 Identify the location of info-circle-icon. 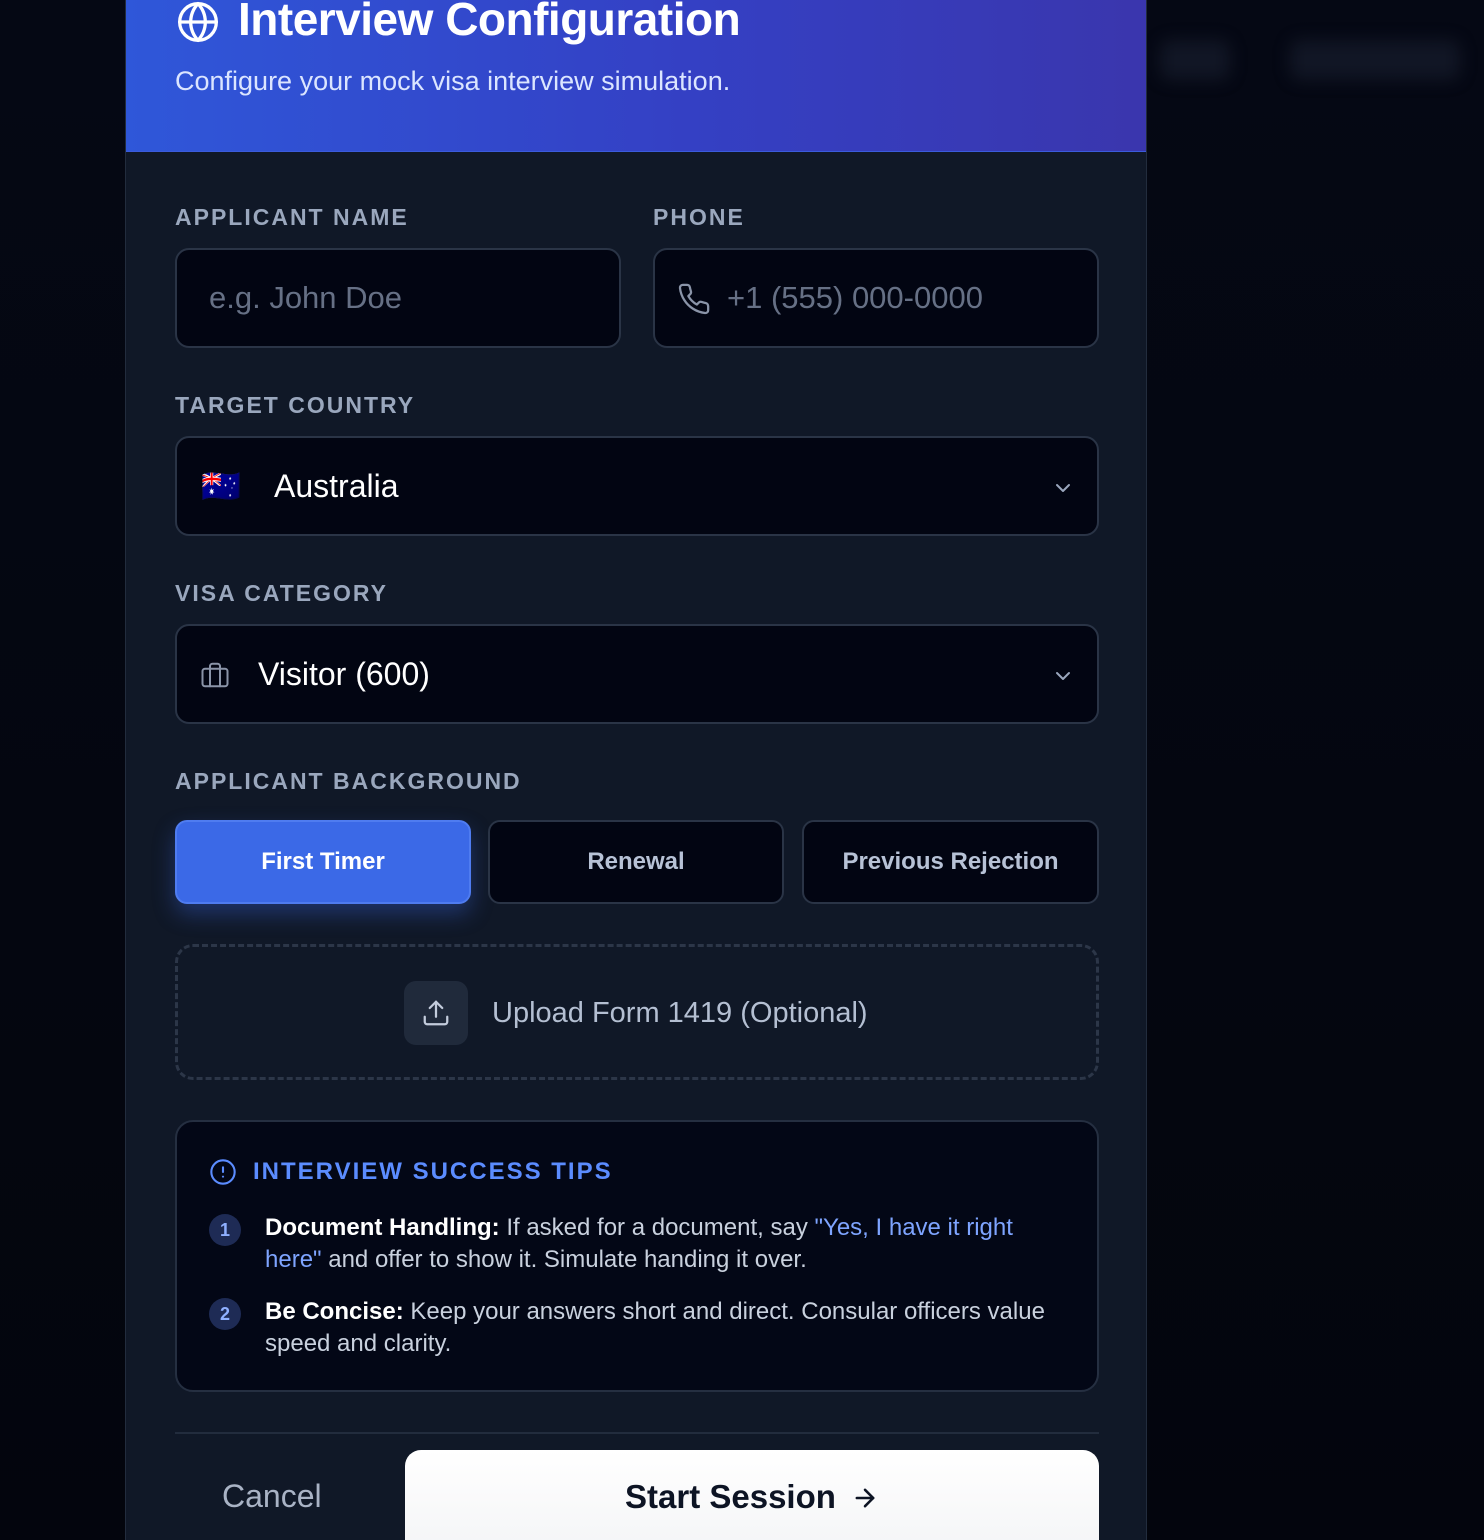
(223, 1172).